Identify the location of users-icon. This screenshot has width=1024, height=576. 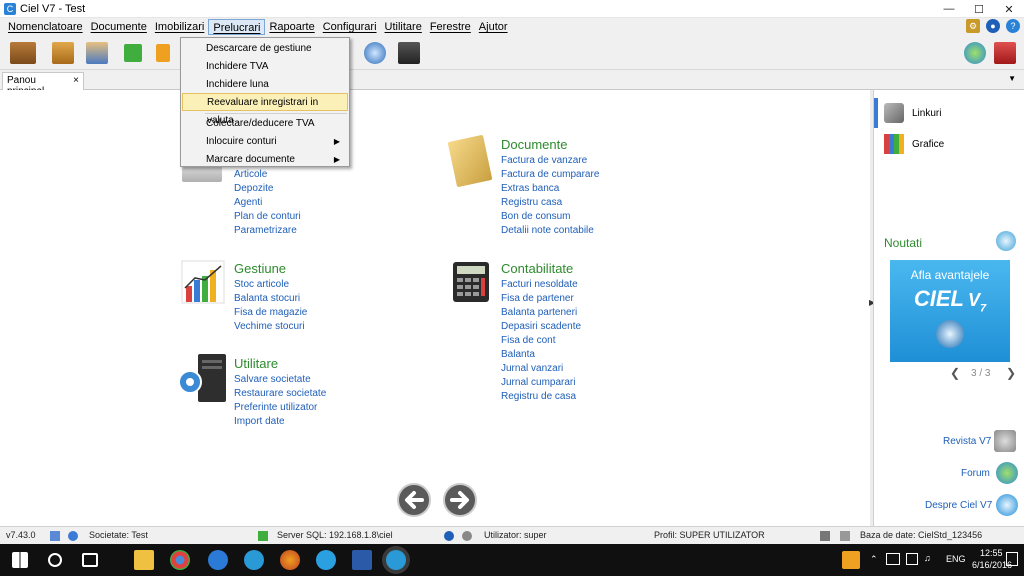
(97, 53).